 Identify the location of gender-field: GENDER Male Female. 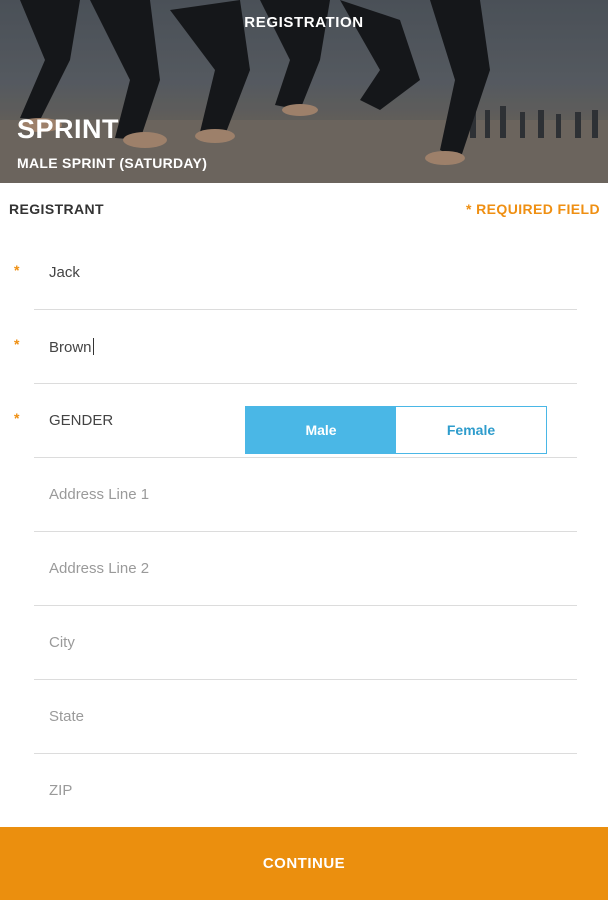
(305, 421).